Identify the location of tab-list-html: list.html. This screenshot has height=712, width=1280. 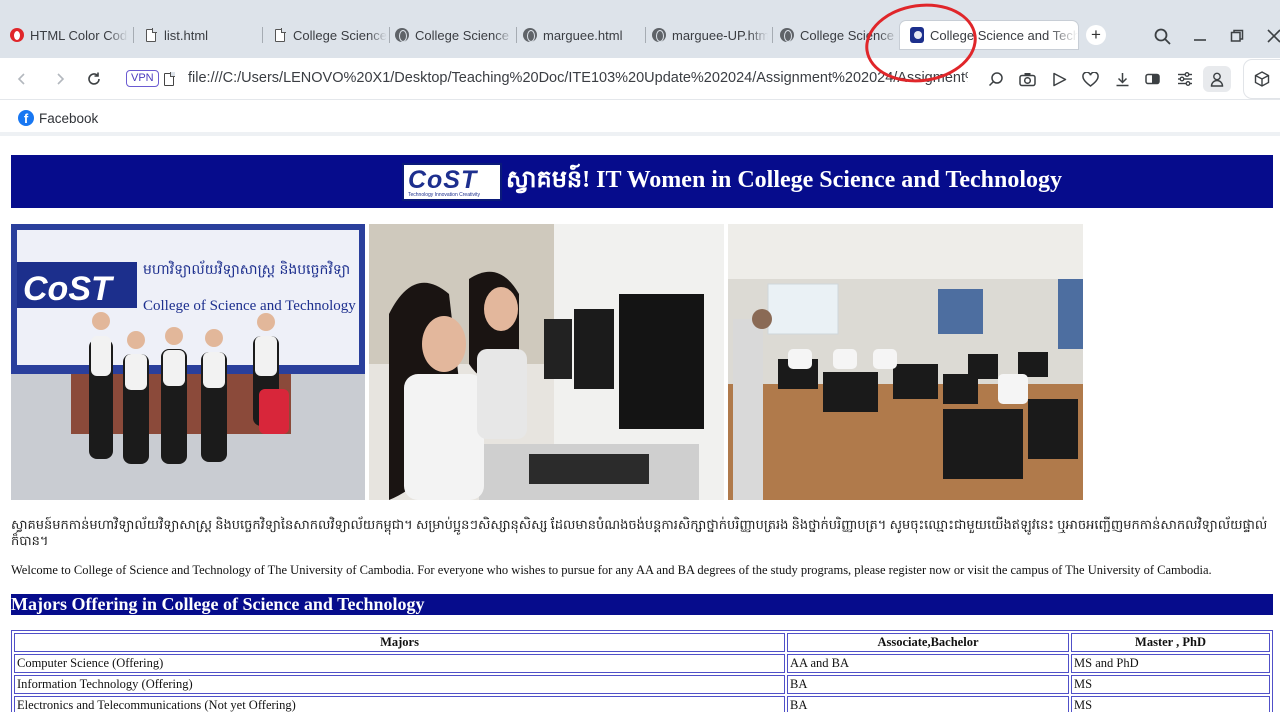
(198, 35).